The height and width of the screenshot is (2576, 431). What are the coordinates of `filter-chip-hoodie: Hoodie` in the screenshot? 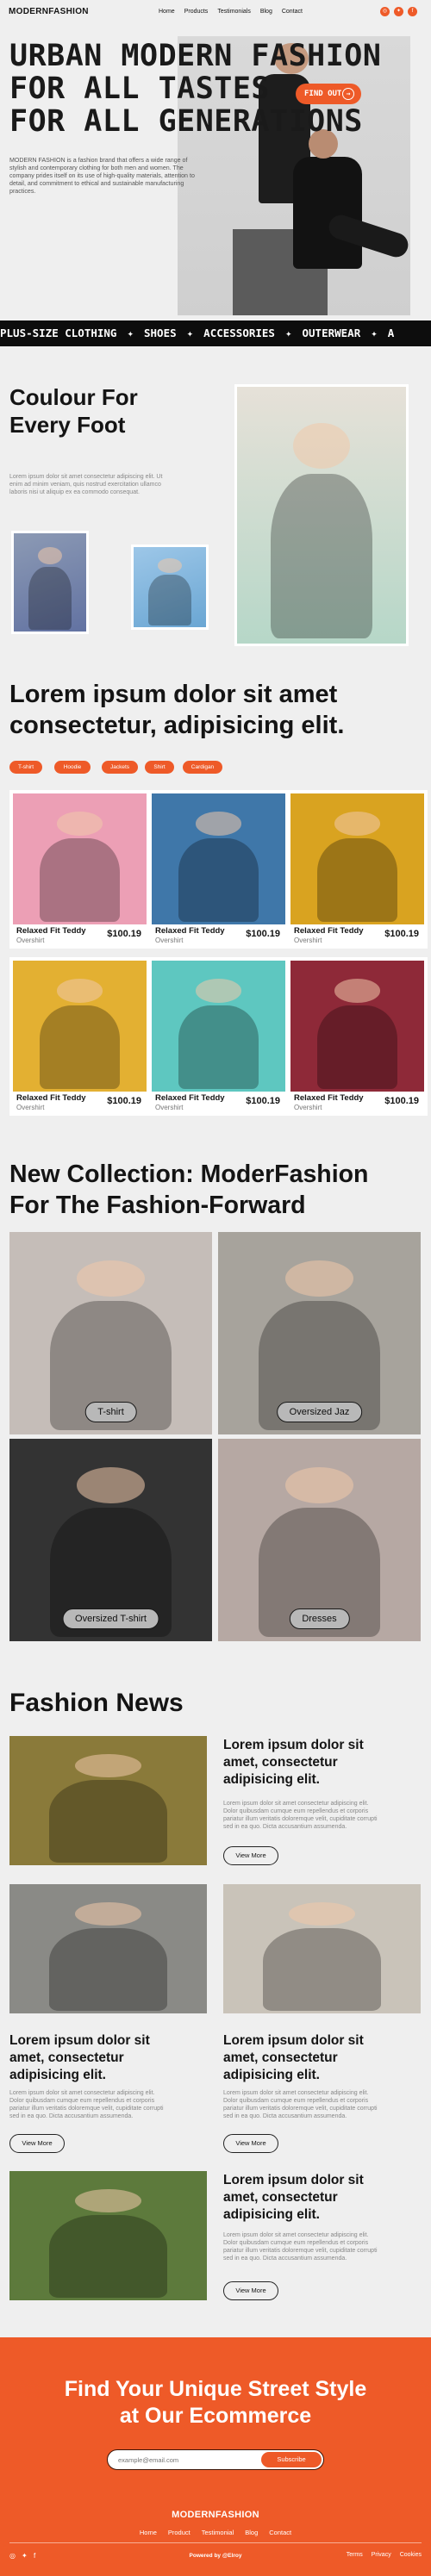 It's located at (72, 768).